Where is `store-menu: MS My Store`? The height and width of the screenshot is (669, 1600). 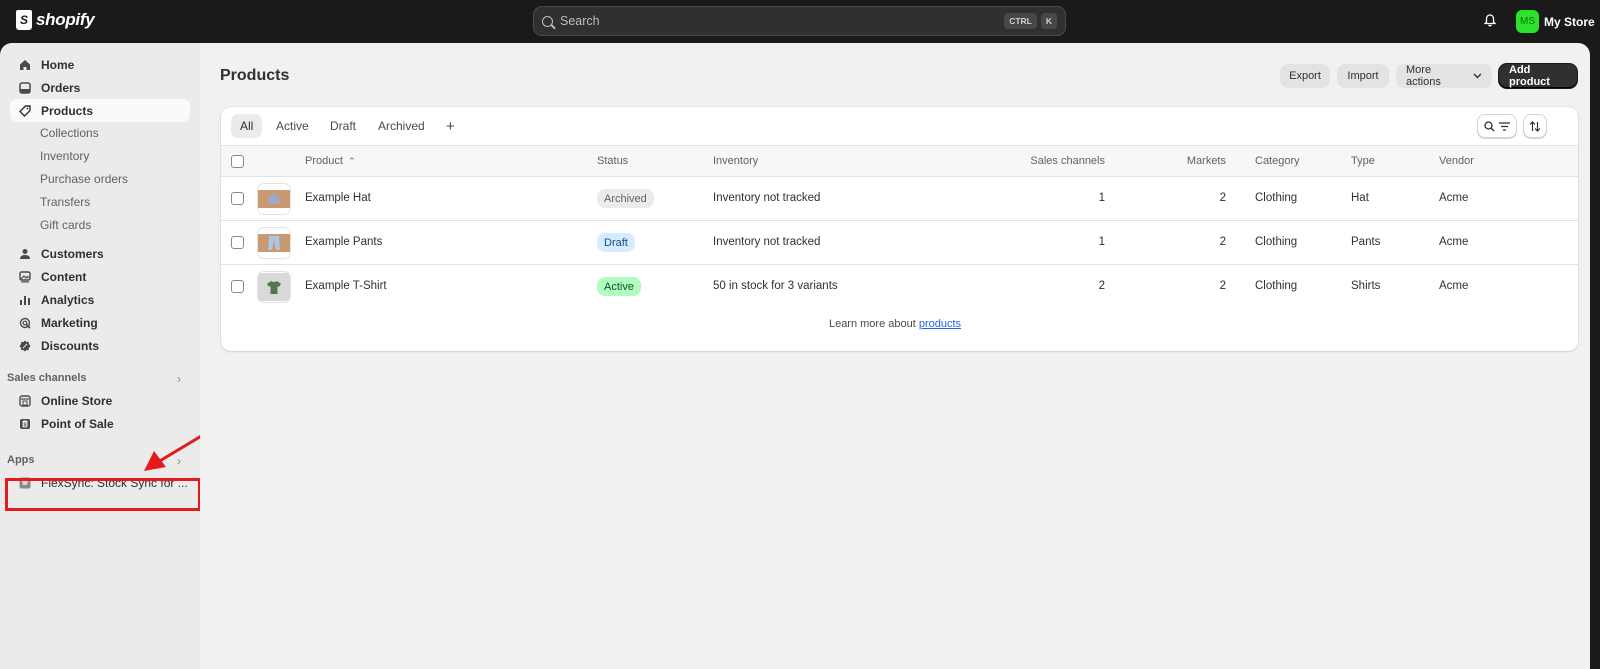
store-menu: MS My Store is located at coordinates (1555, 21).